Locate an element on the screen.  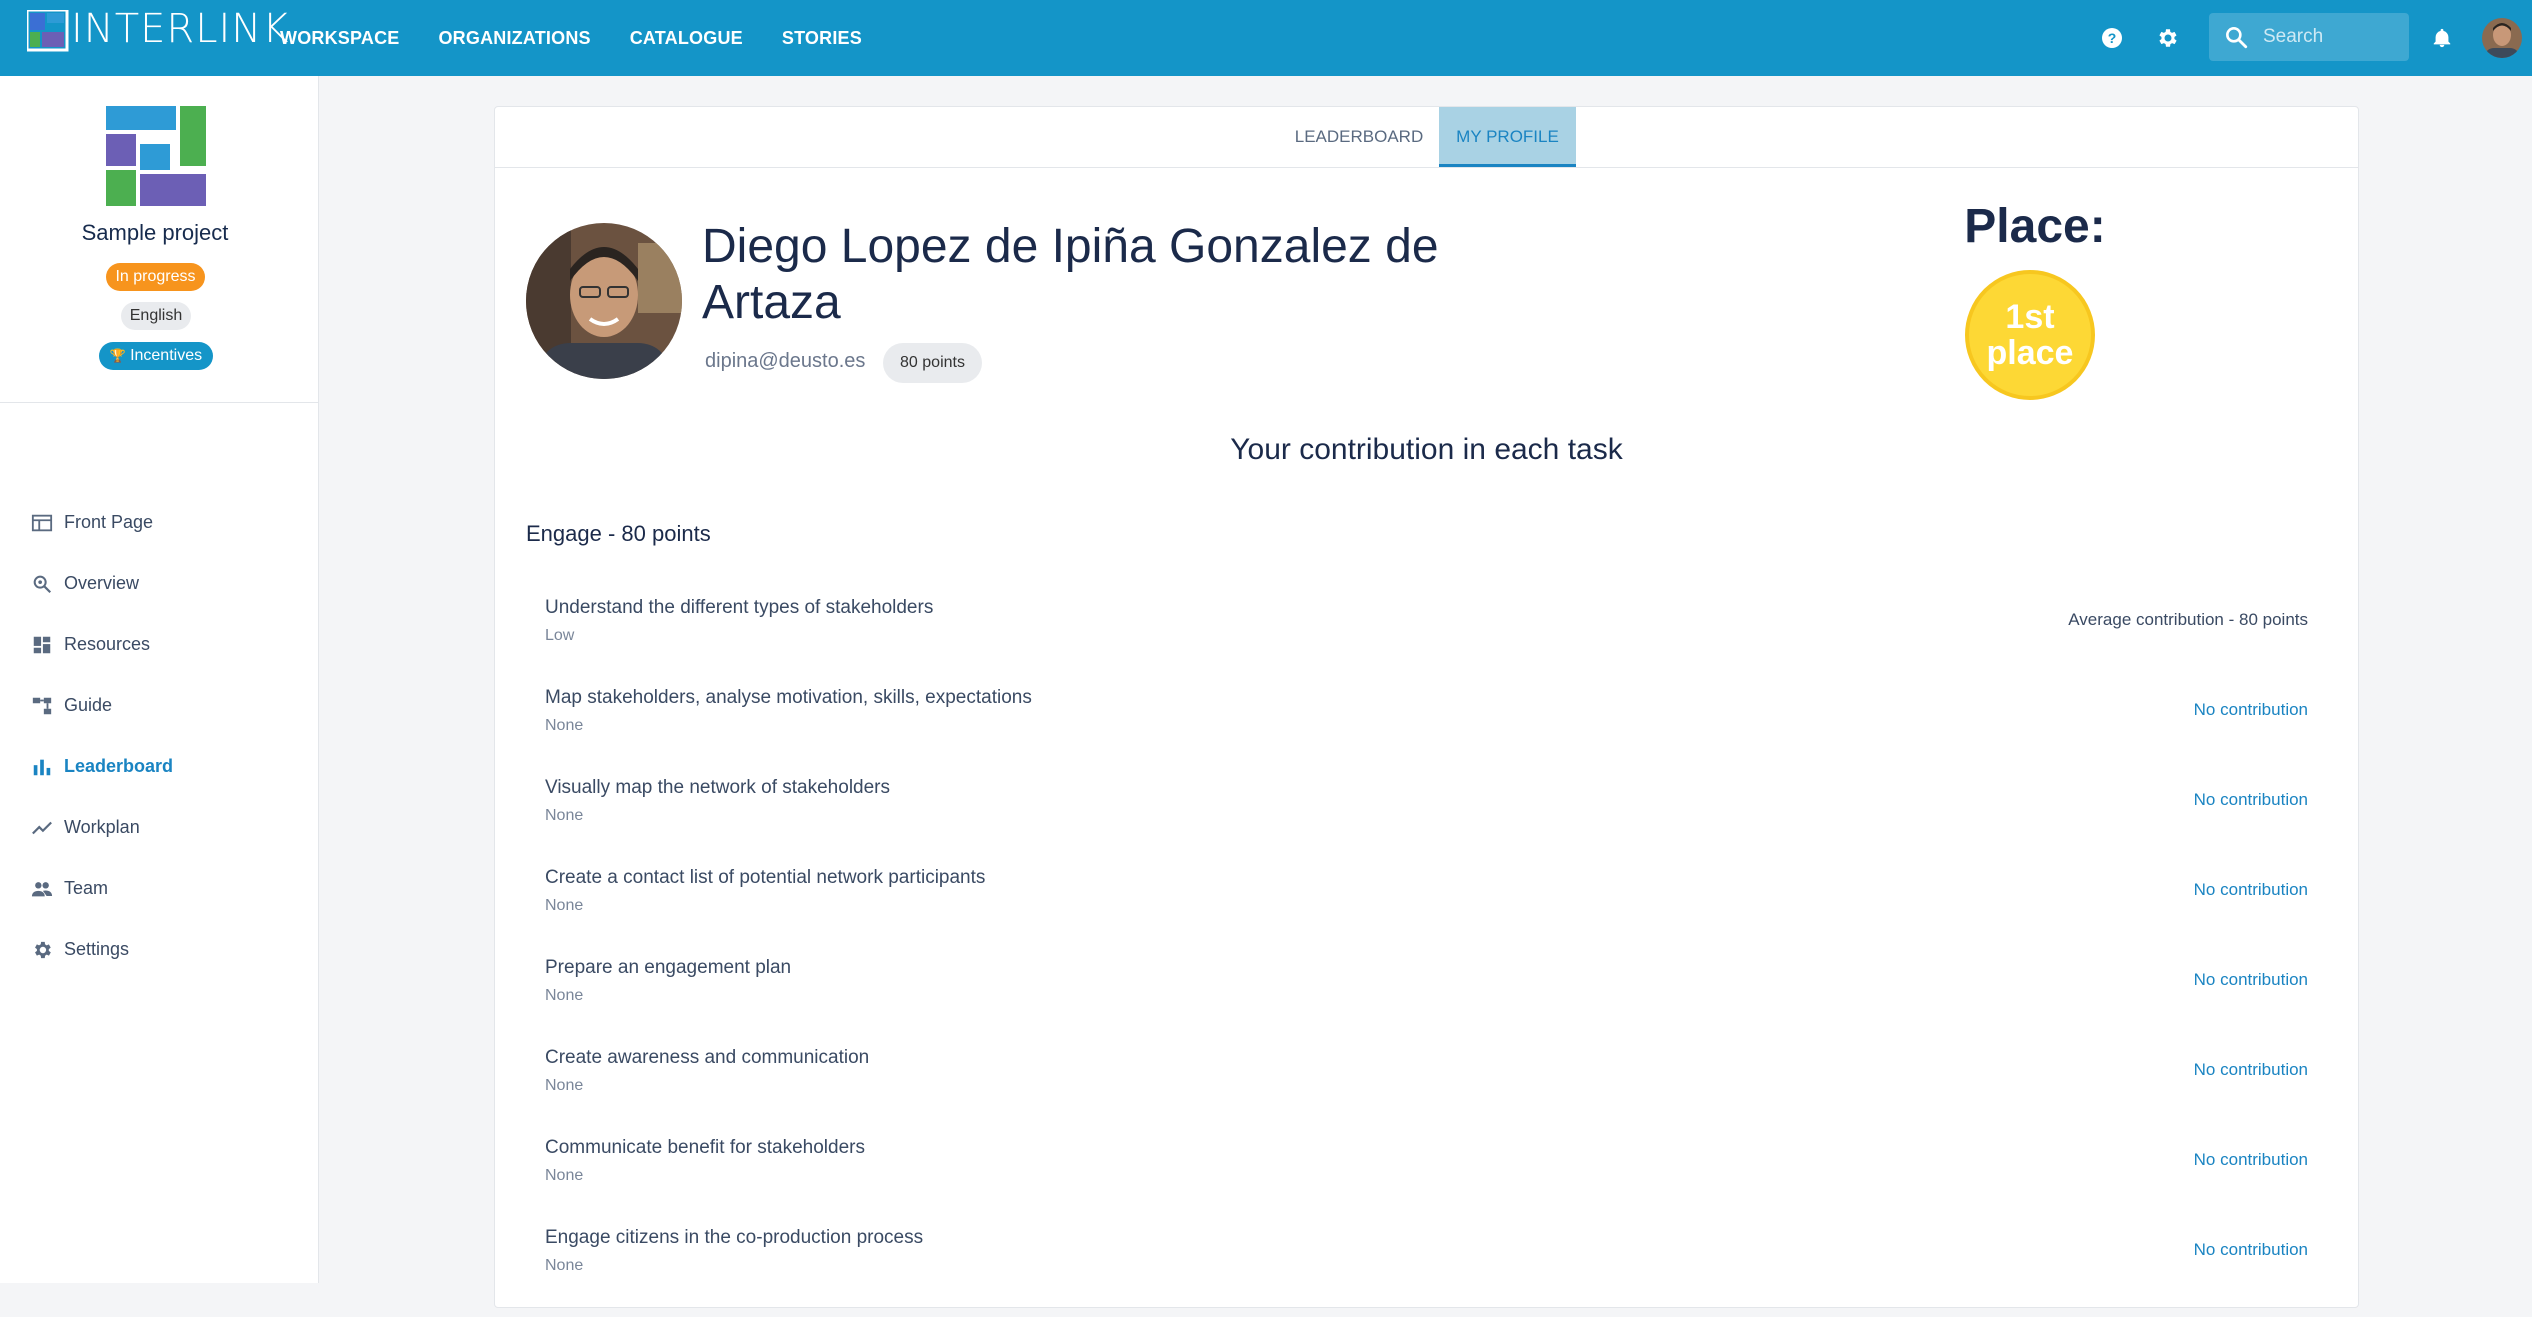
sidebar-item-label: Front Page is located at coordinates (109, 522).